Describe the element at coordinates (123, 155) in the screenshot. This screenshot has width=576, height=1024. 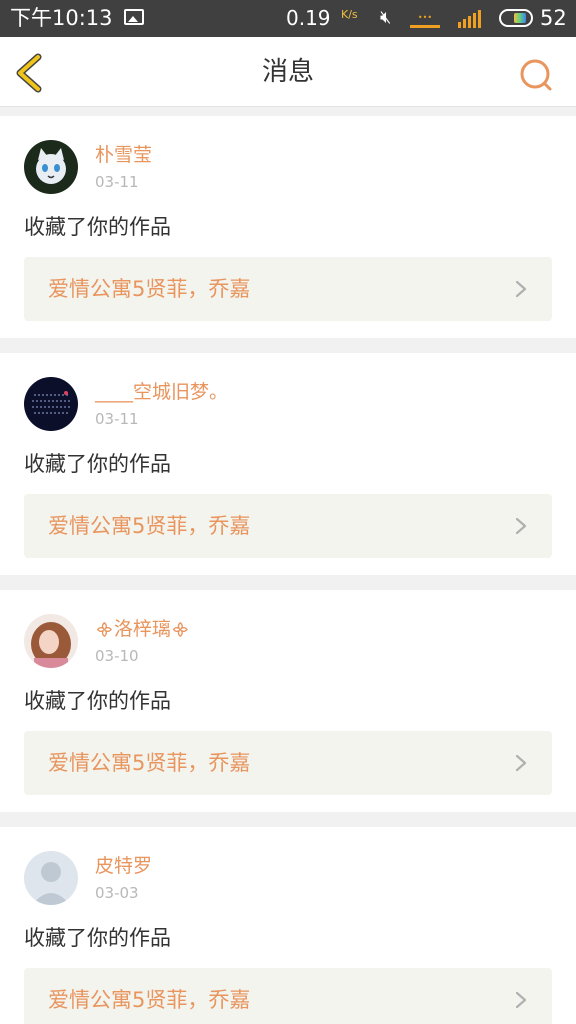
I see `sender-name: 朴雪莹` at that location.